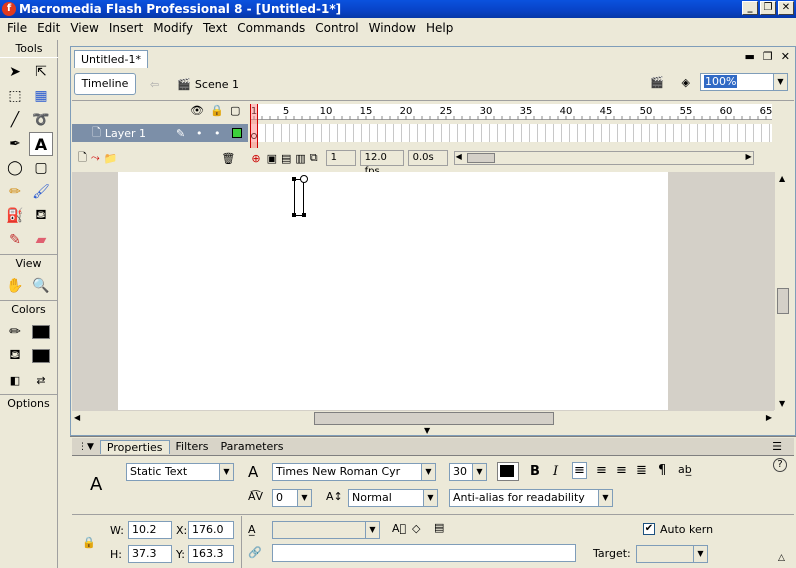  Describe the element at coordinates (649, 529) in the screenshot. I see `auto-kern-checkbox: ✔` at that location.